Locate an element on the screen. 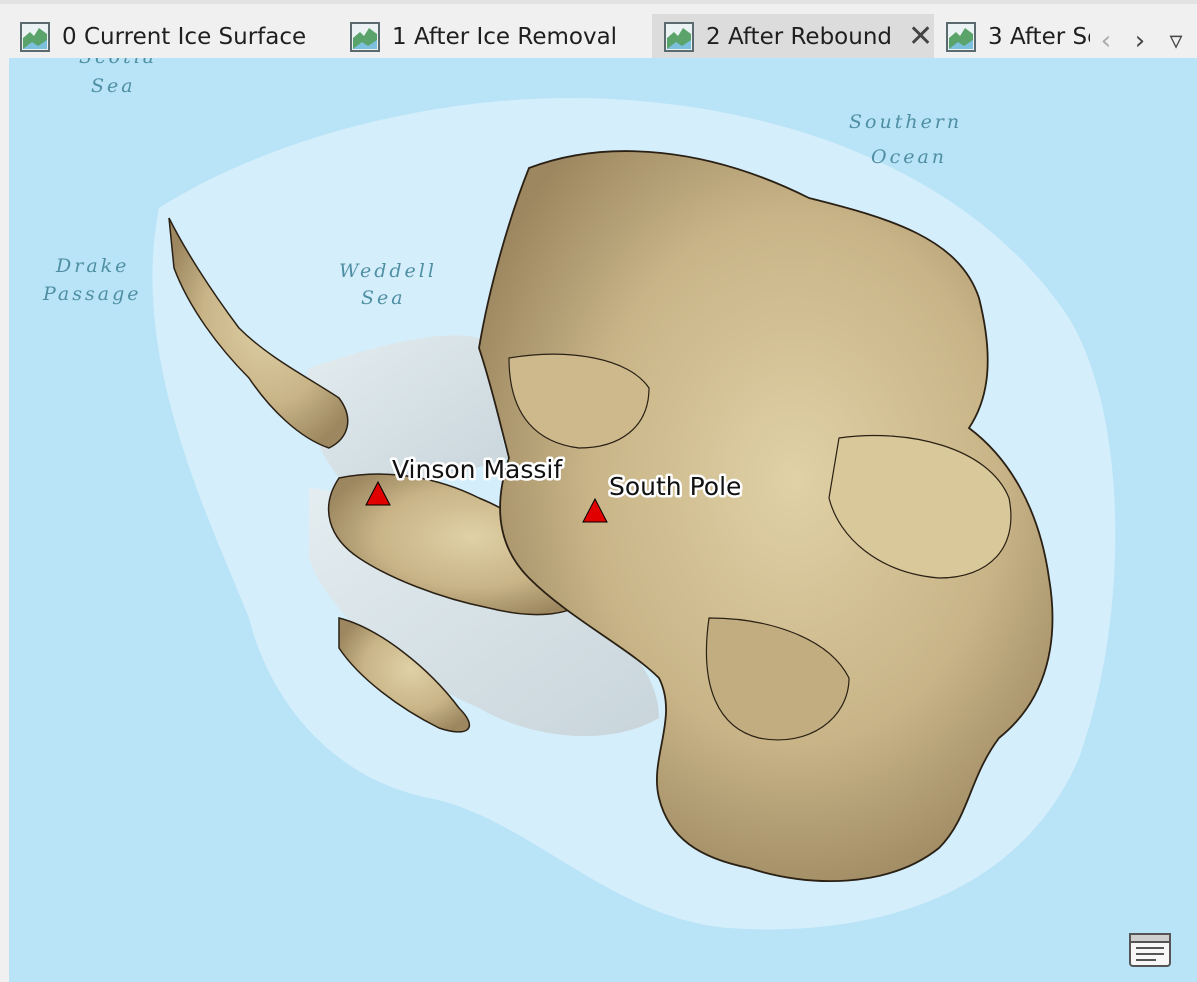  tab-label: 0 Current Ice Surface is located at coordinates (184, 37).